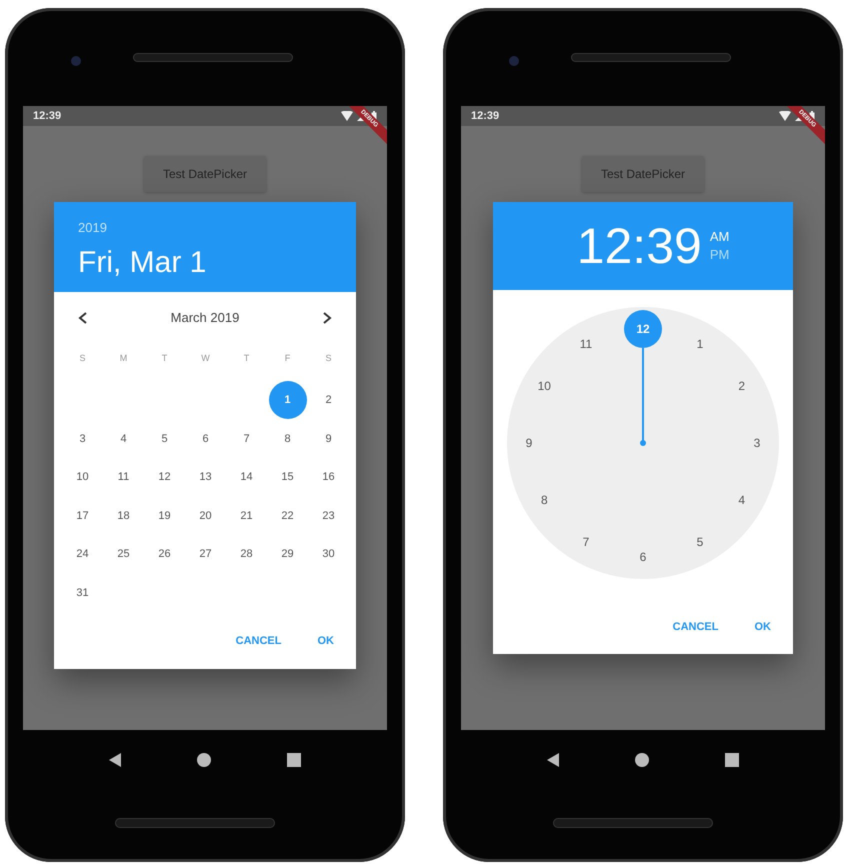  I want to click on hour-number: 9, so click(529, 443).